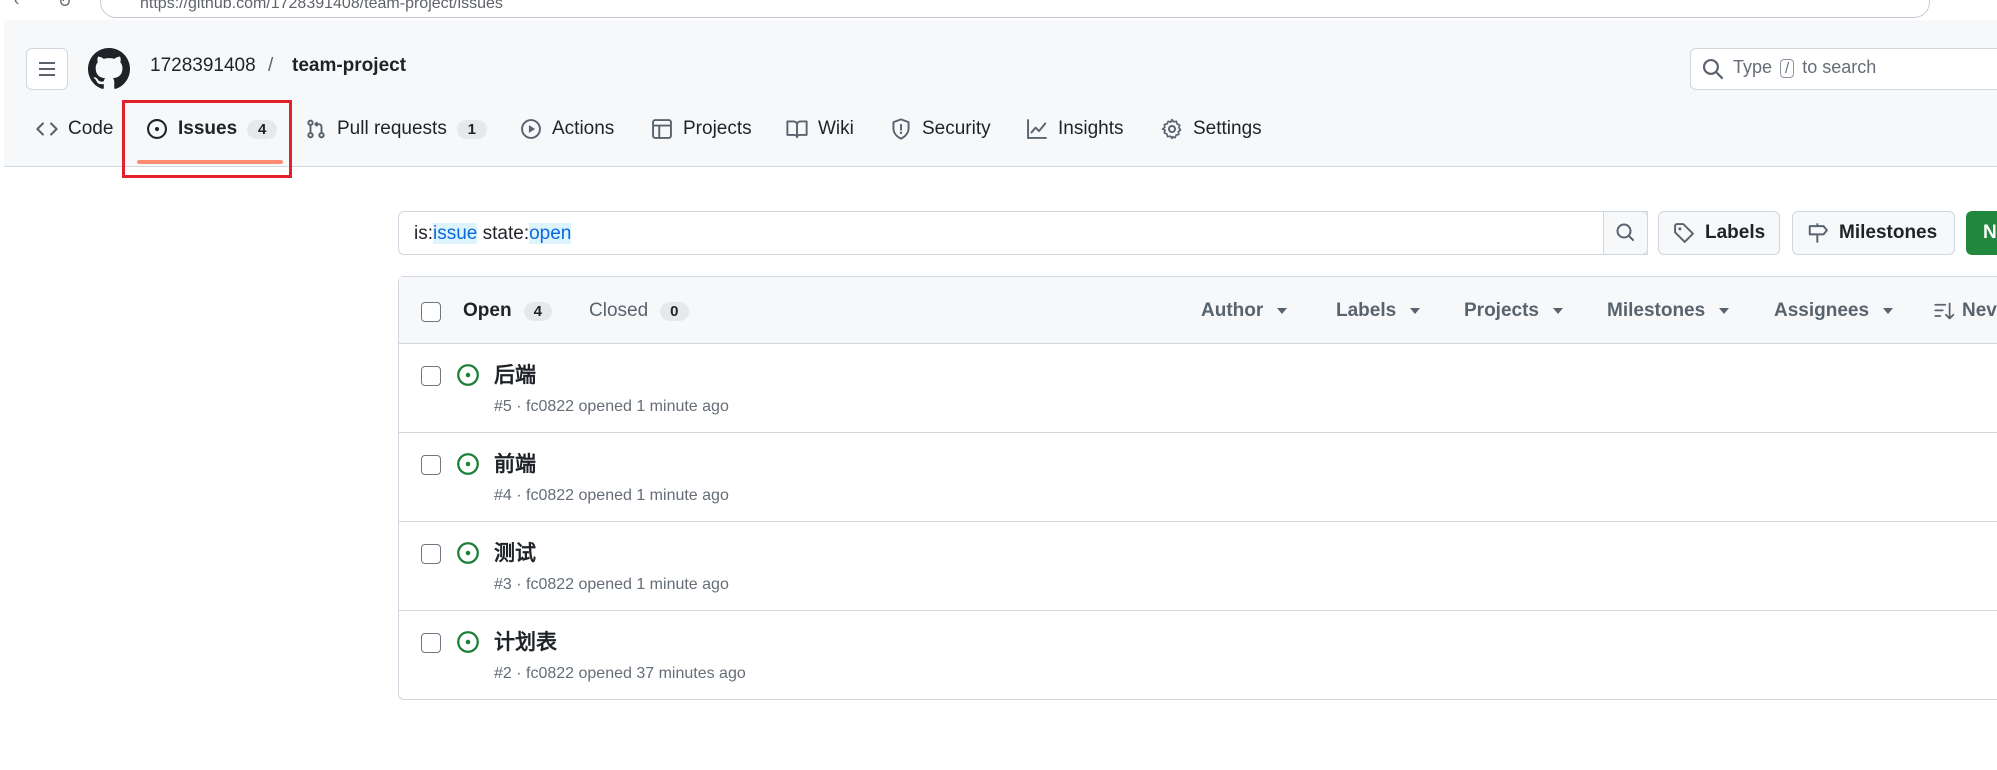 The image size is (1997, 770). What do you see at coordinates (316, 129) in the screenshot?
I see `git-pull-request-icon` at bounding box center [316, 129].